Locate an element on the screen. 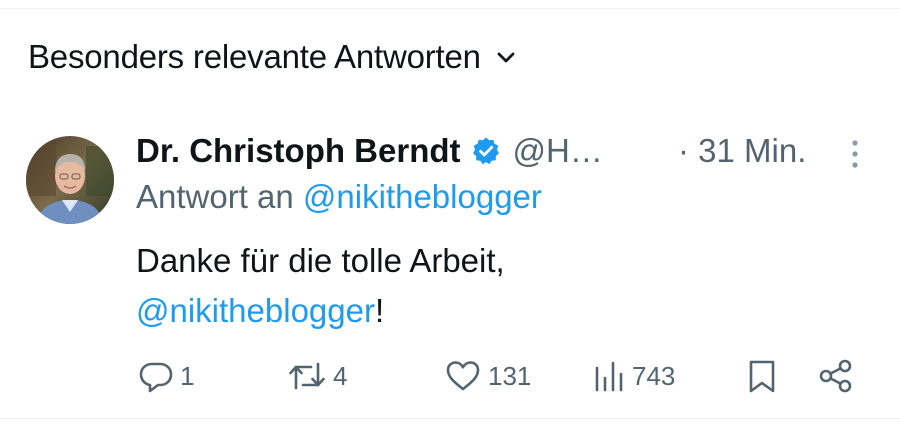 The height and width of the screenshot is (427, 900). top-divider is located at coordinates (450, 8).